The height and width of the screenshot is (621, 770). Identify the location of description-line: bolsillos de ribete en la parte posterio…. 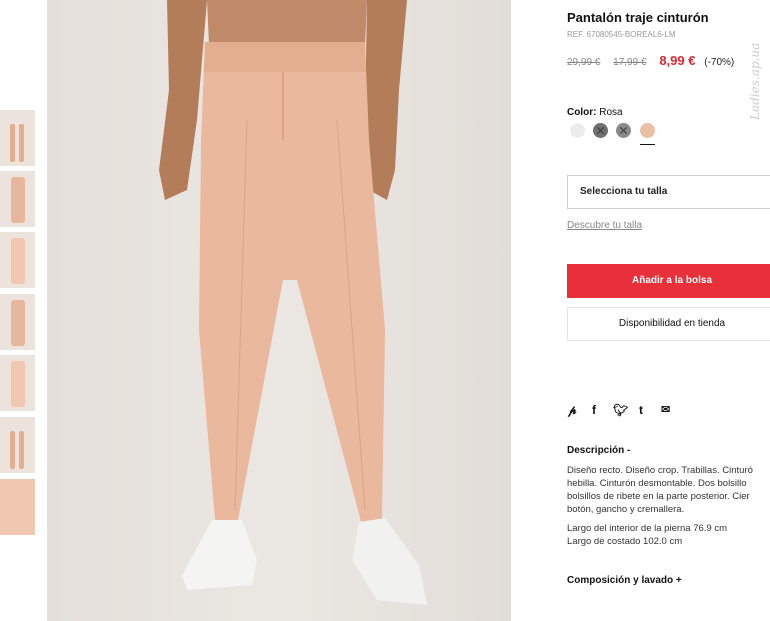
(658, 496).